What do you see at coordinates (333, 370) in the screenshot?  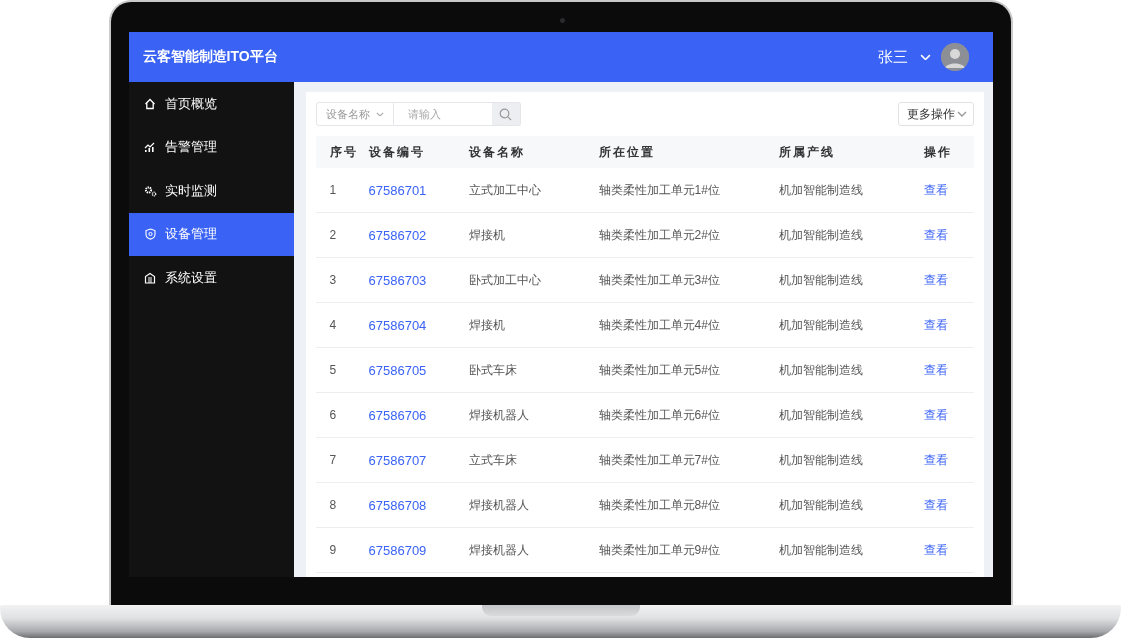 I see `row-number: 5` at bounding box center [333, 370].